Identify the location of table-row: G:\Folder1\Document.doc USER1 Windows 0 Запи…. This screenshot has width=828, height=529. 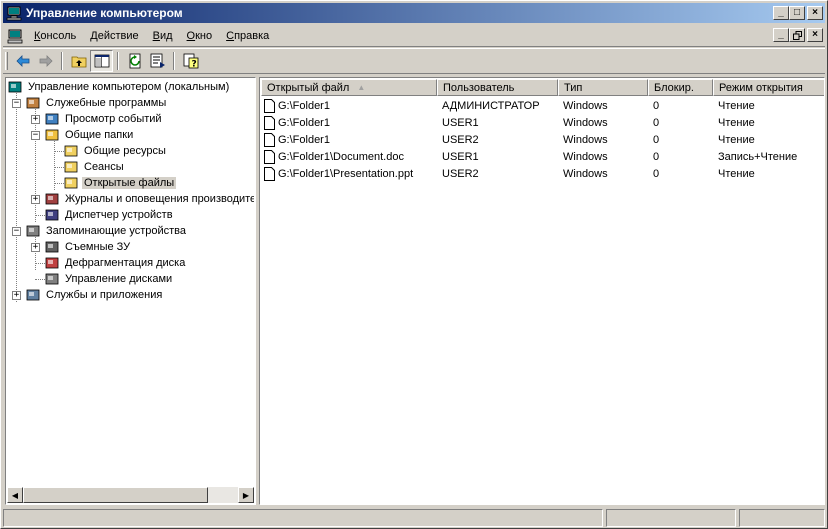
(542, 156).